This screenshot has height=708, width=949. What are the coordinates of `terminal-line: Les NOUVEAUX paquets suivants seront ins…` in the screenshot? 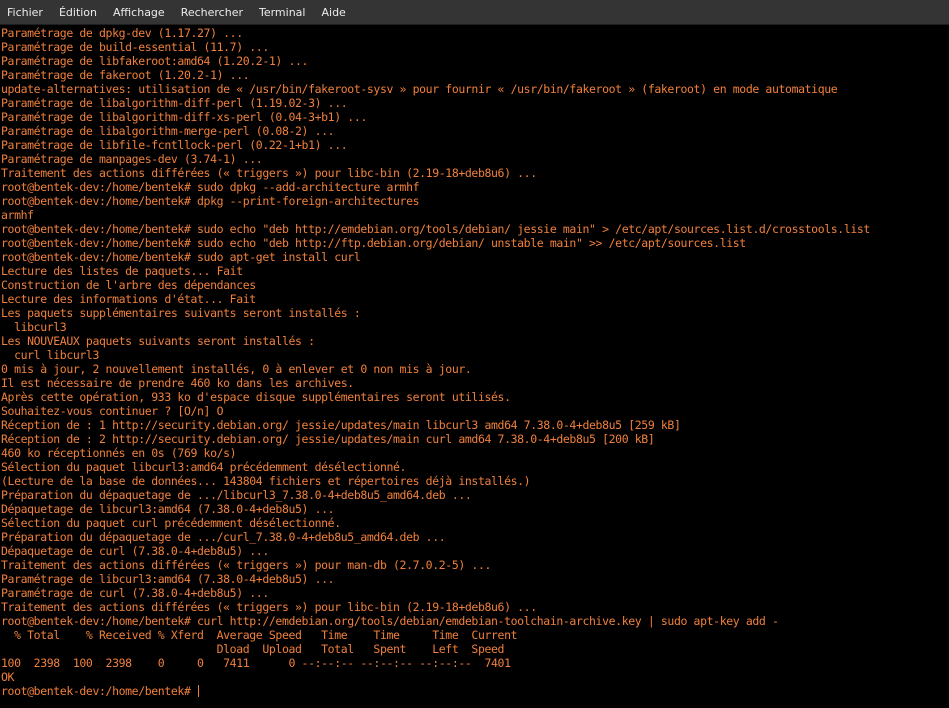 It's located at (158, 341).